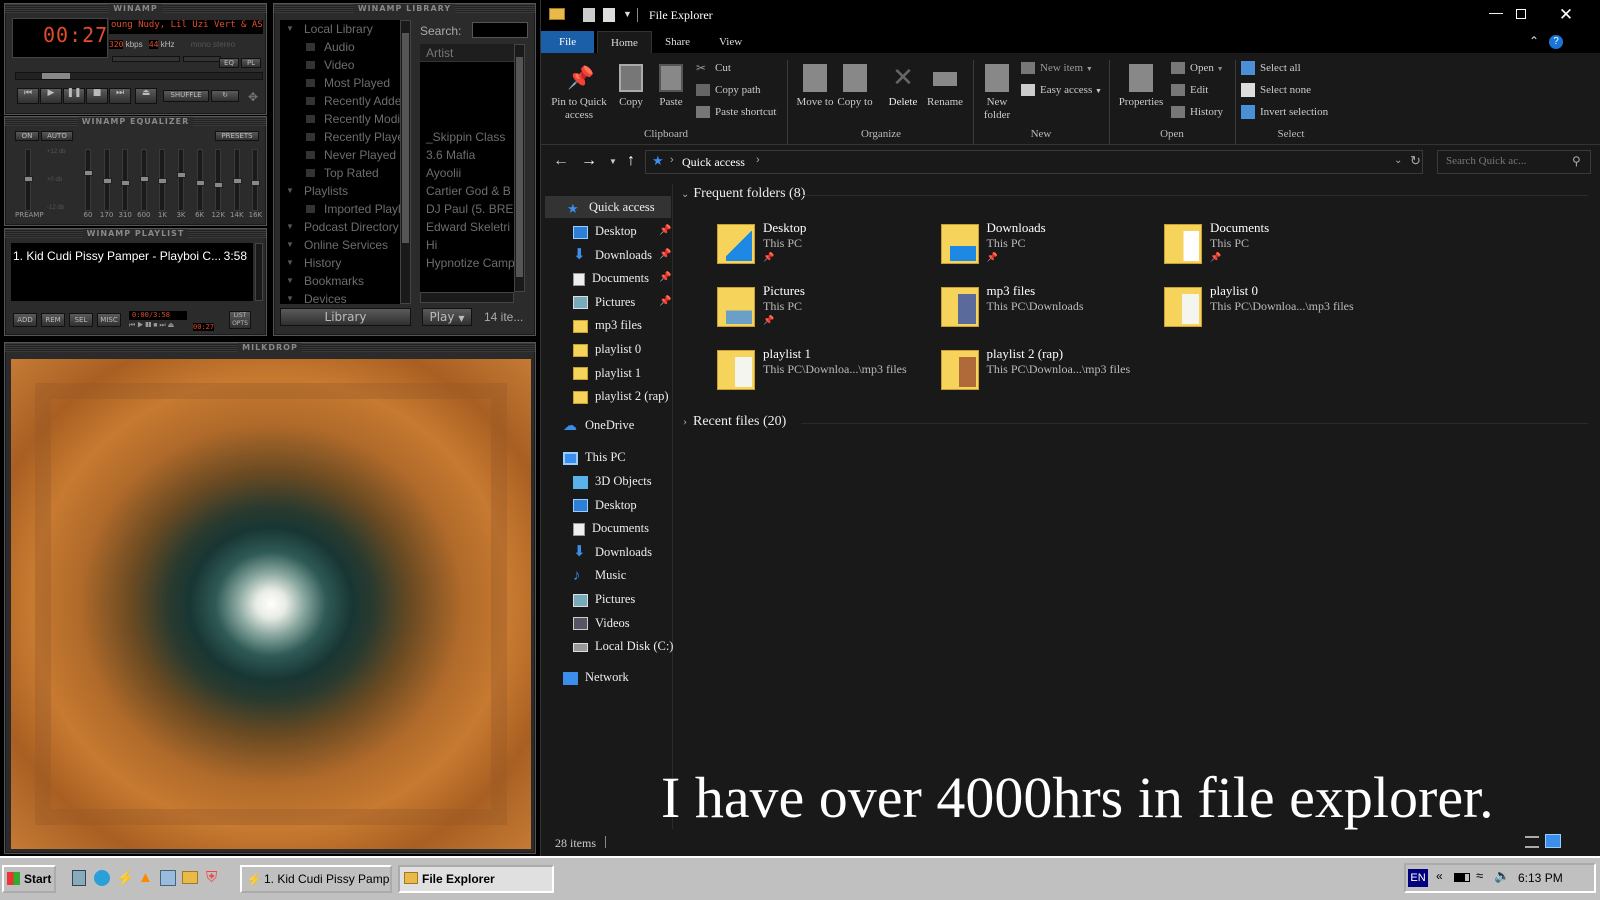 The image size is (1600, 900). I want to click on library-tree-item: ▼ History, so click(341, 263).